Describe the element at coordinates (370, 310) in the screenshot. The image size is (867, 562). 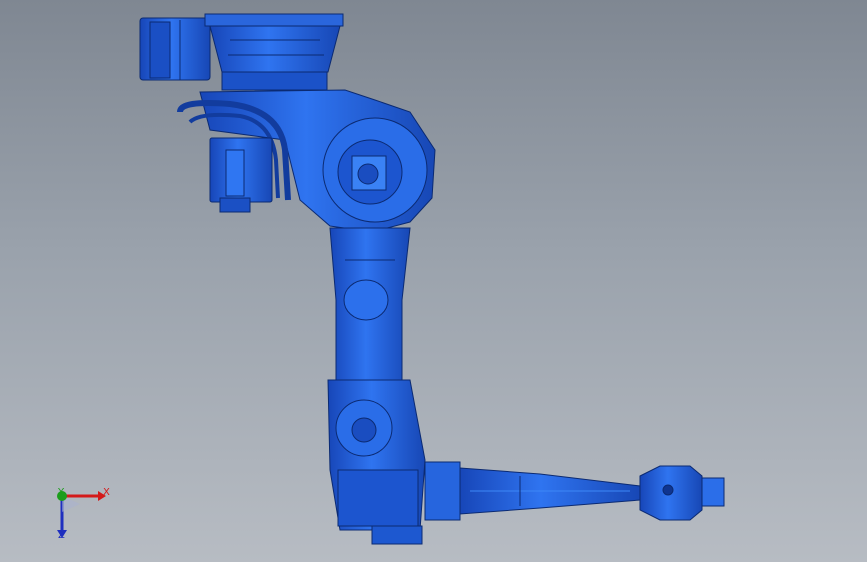
I see `lower-arm` at that location.